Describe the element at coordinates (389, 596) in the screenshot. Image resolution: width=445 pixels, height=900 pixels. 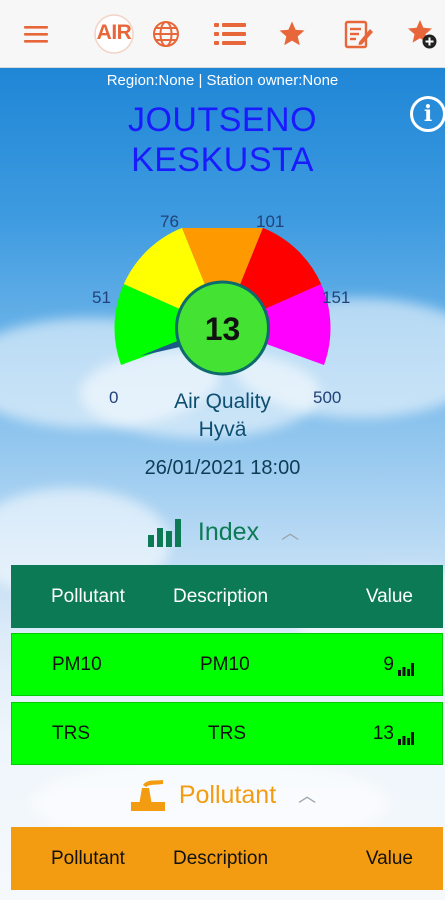
I see `index-header-value: Value` at that location.